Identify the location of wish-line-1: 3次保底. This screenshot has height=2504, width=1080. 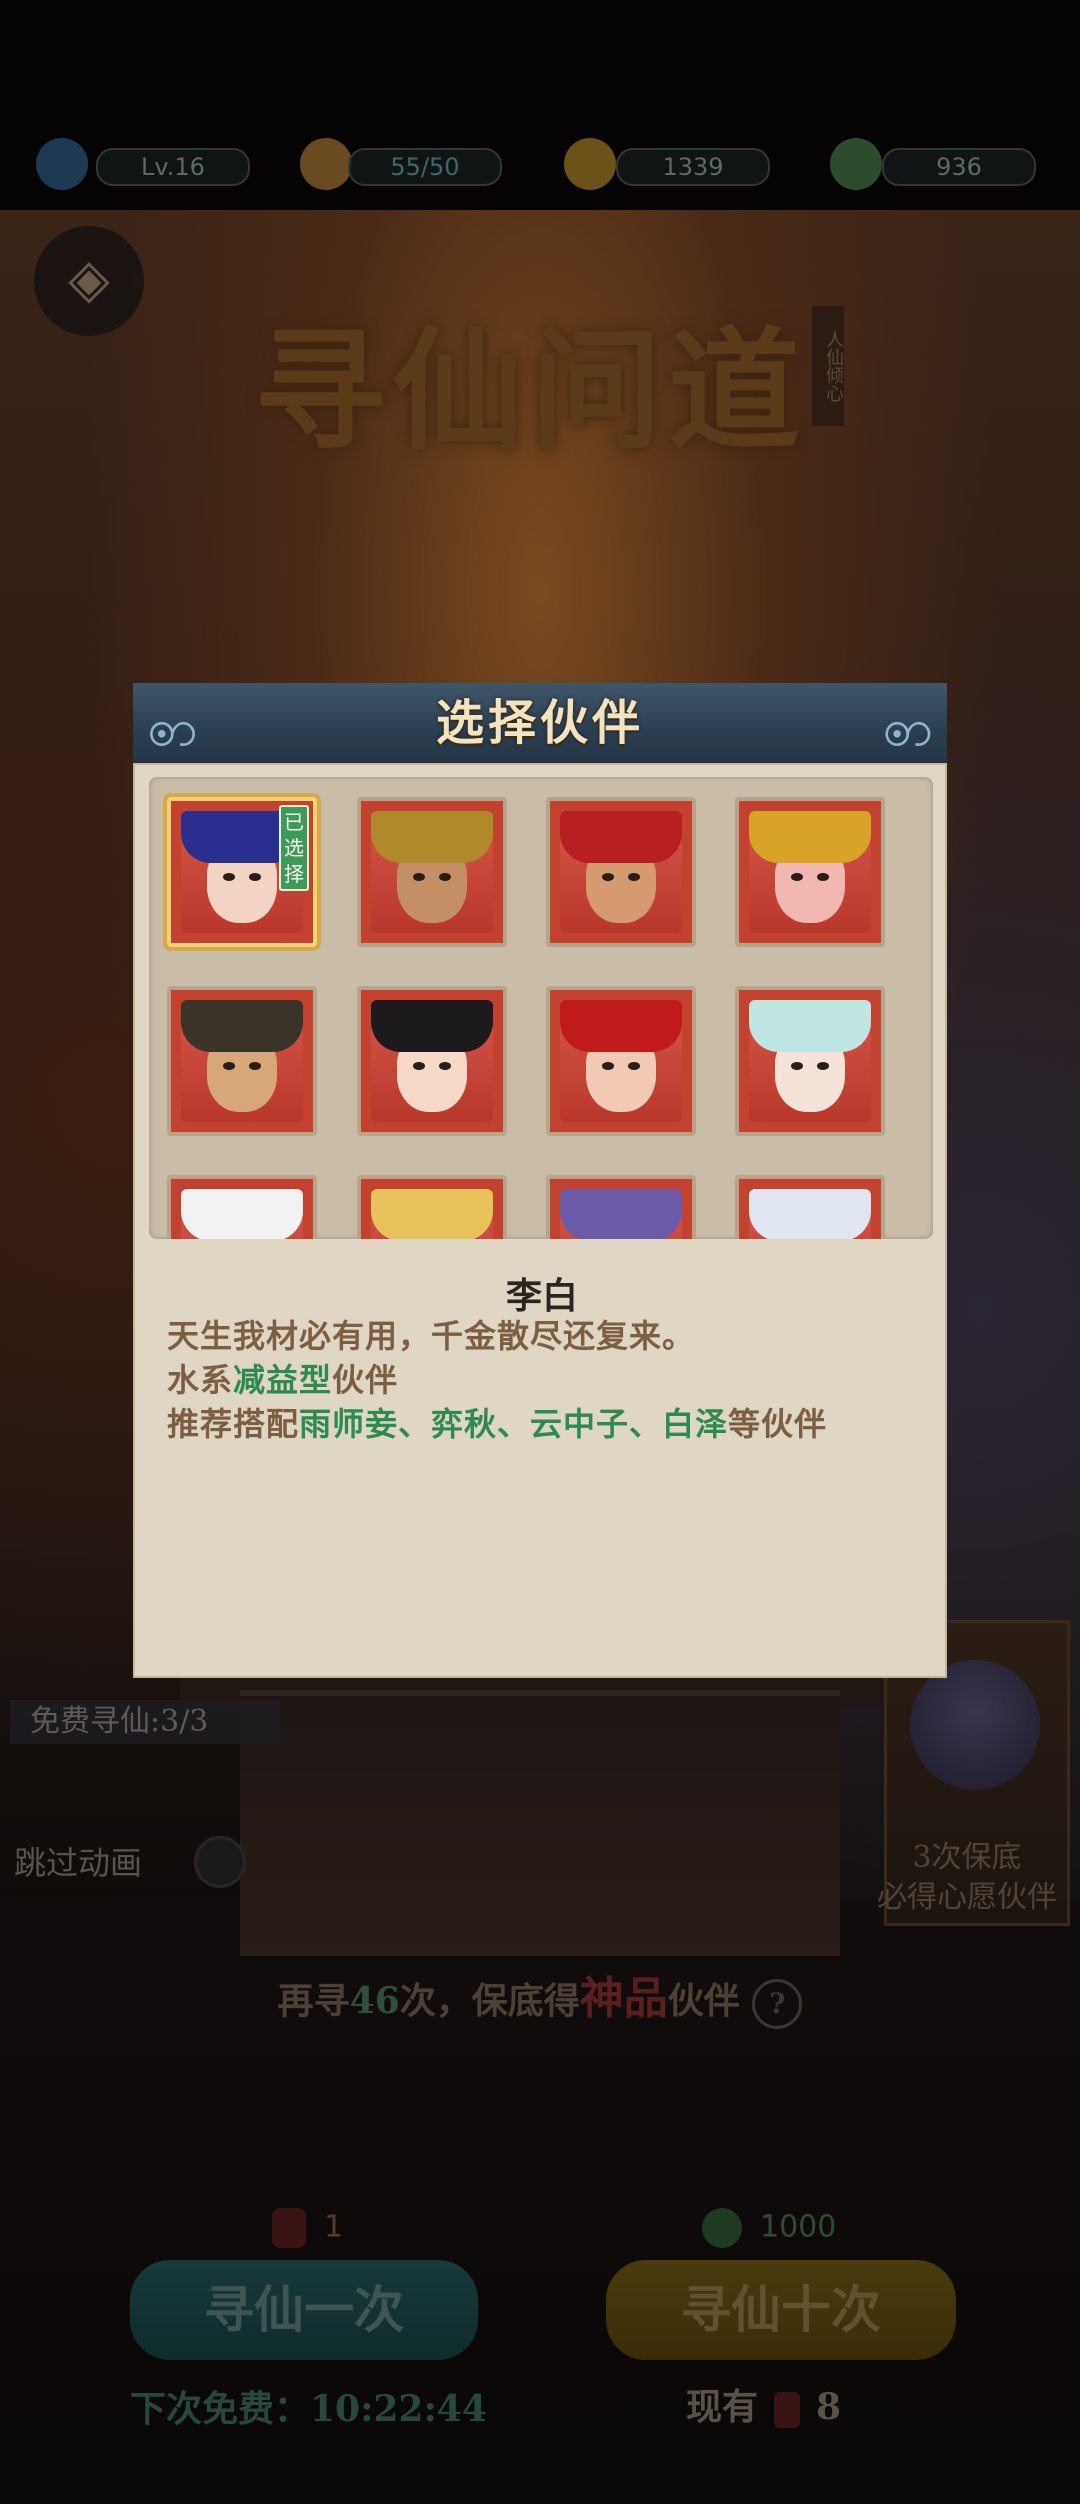
(967, 1857).